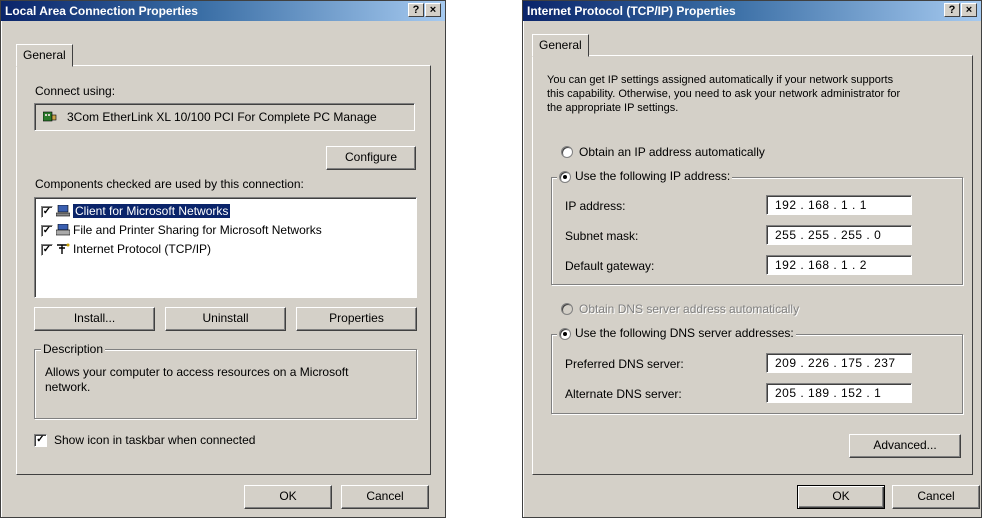 The width and height of the screenshot is (982, 518). Describe the element at coordinates (567, 152) in the screenshot. I see `obtain-ip-radio` at that location.